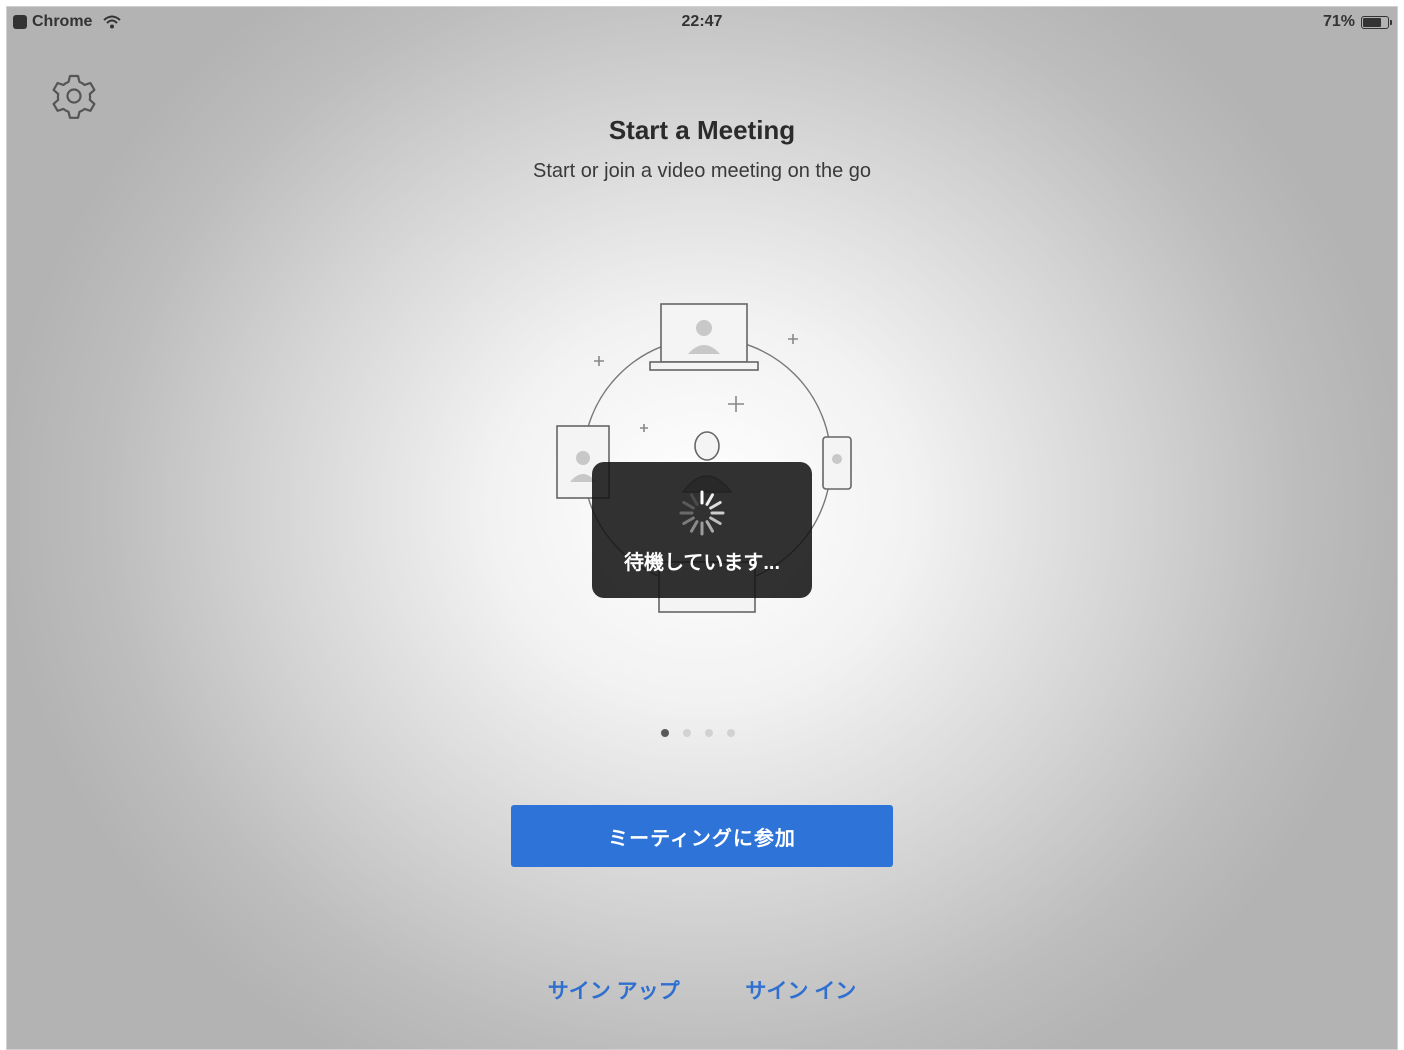  Describe the element at coordinates (702, 513) in the screenshot. I see `spinner-icon` at that location.